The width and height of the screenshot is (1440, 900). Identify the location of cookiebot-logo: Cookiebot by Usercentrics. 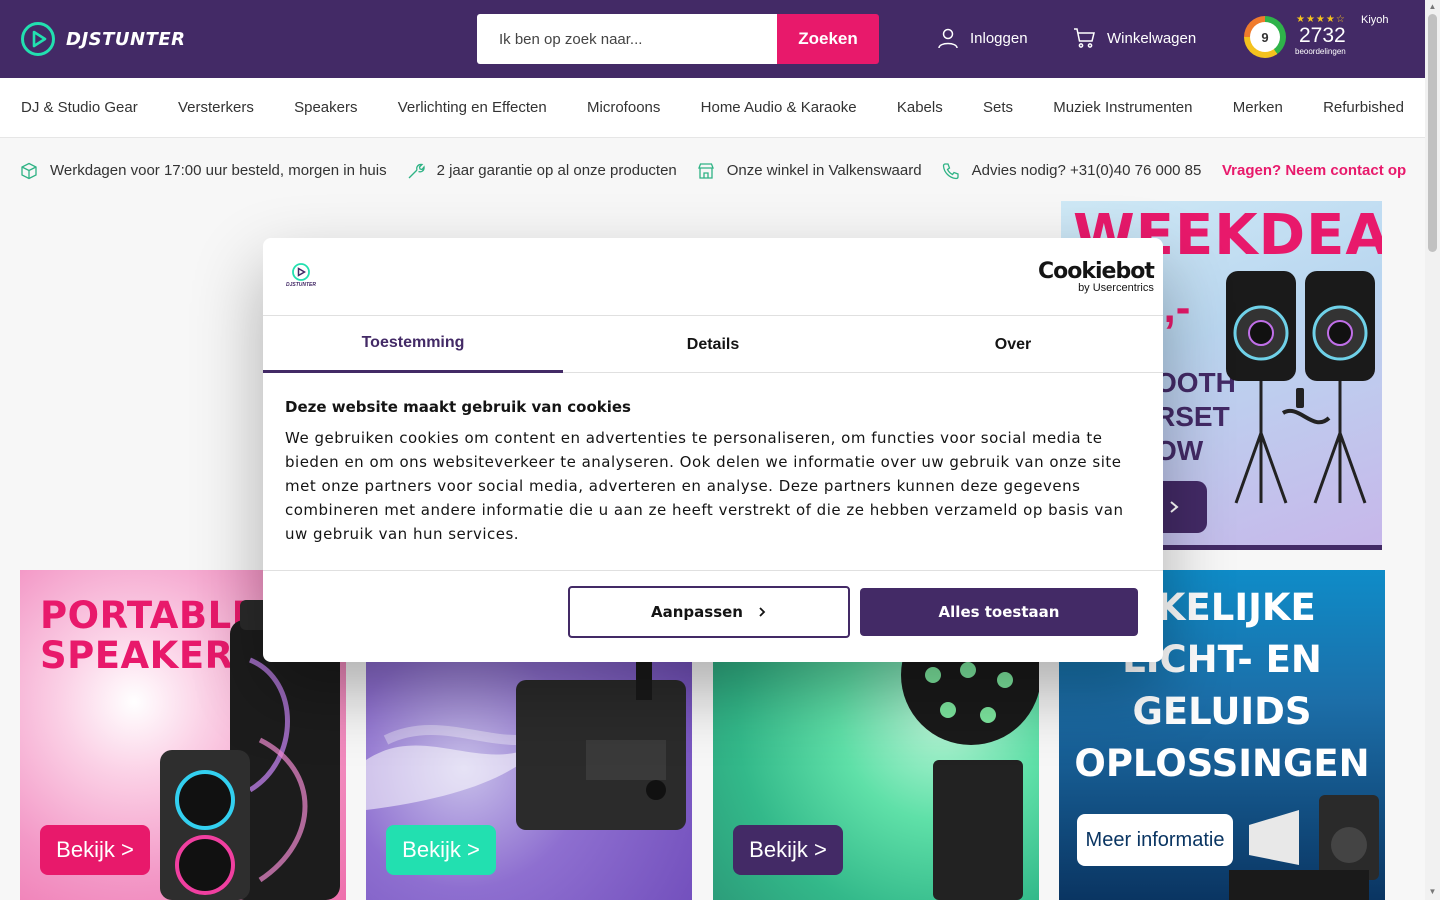
(1096, 277).